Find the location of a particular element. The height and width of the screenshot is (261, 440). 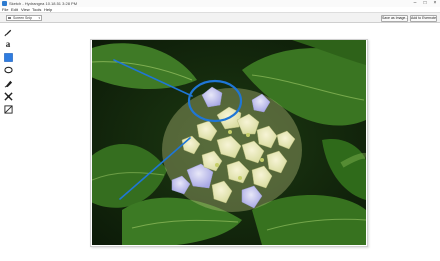

crop-icon is located at coordinates (8, 109).